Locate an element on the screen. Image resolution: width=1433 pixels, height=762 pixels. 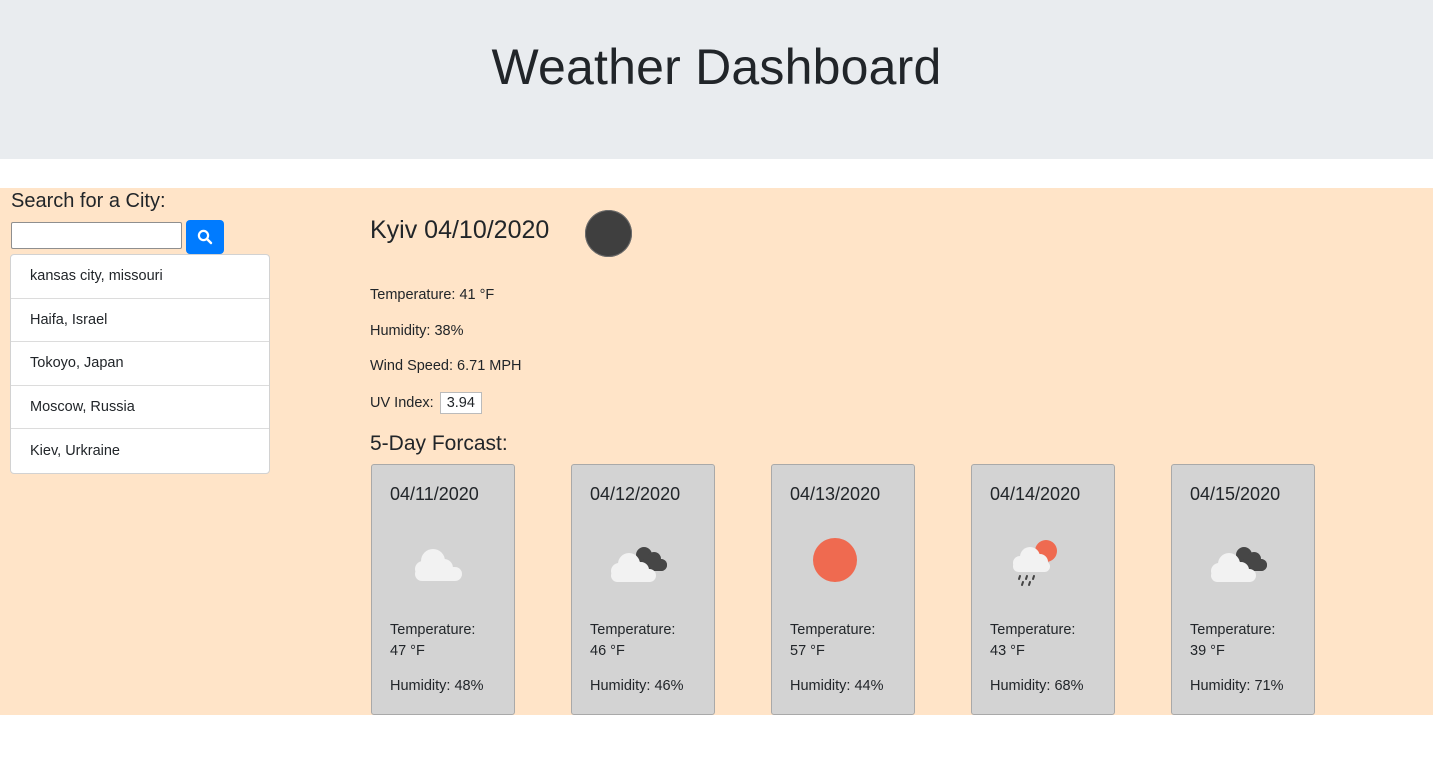
sun-rain-cloud-icon is located at coordinates (1035, 563).